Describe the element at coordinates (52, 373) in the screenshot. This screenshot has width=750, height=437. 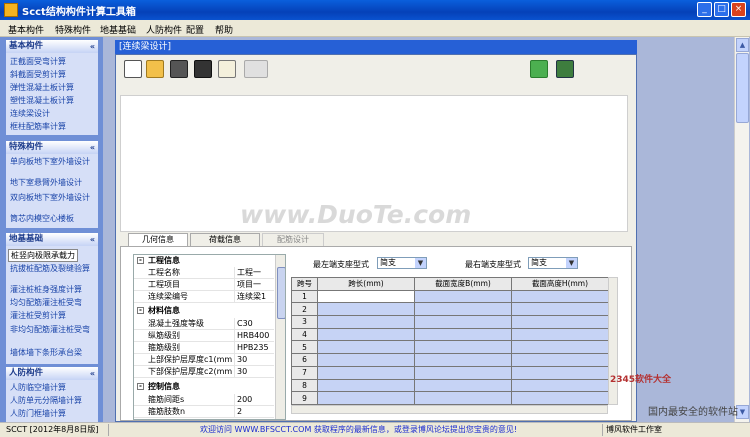
I see `group-header-civil: 人防构件 «` at that location.